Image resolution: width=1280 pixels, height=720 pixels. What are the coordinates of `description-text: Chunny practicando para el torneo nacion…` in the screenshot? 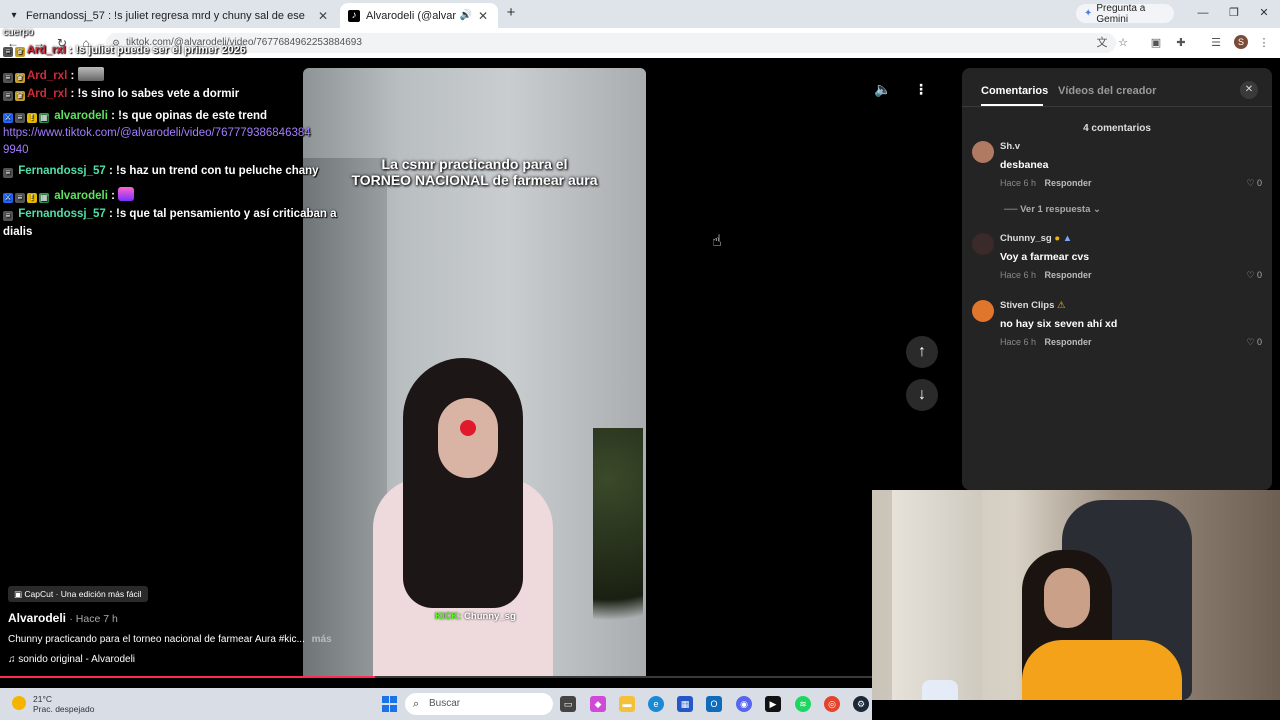 It's located at (156, 639).